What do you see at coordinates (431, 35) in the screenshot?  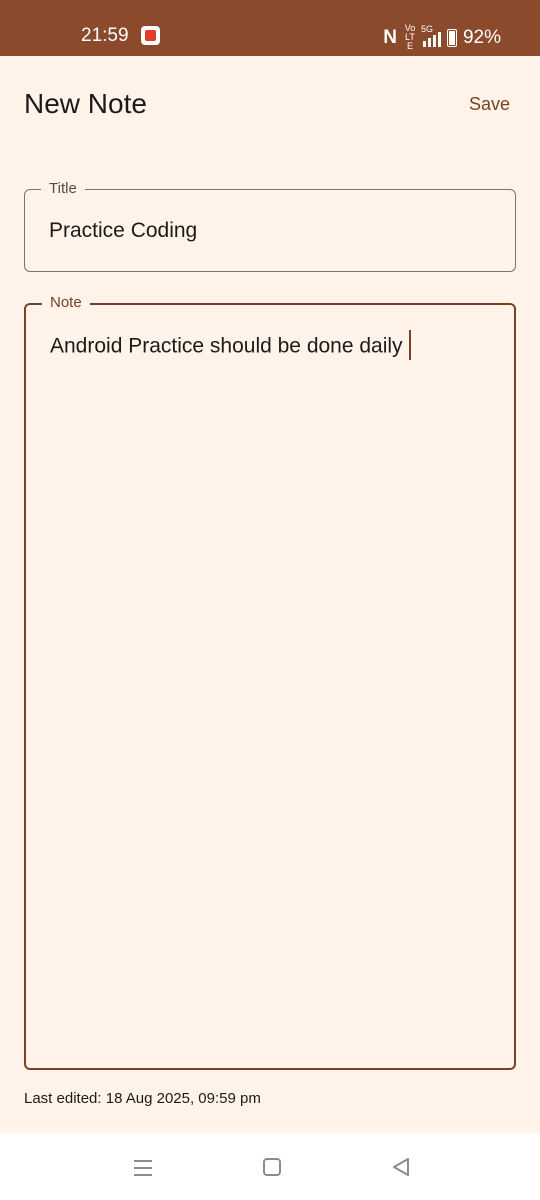 I see `signal-icon: 5G` at bounding box center [431, 35].